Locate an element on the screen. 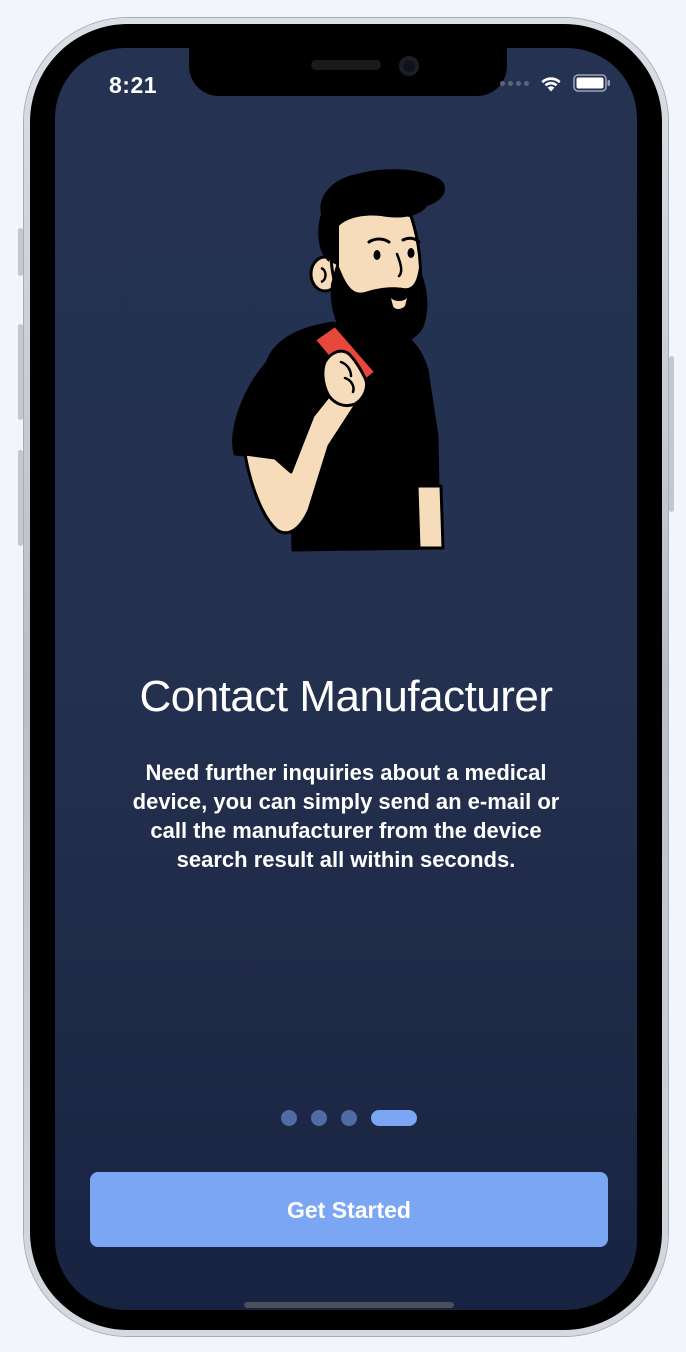 Image resolution: width=686 pixels, height=1352 pixels. status-bar-time: 8:21 is located at coordinates (133, 85).